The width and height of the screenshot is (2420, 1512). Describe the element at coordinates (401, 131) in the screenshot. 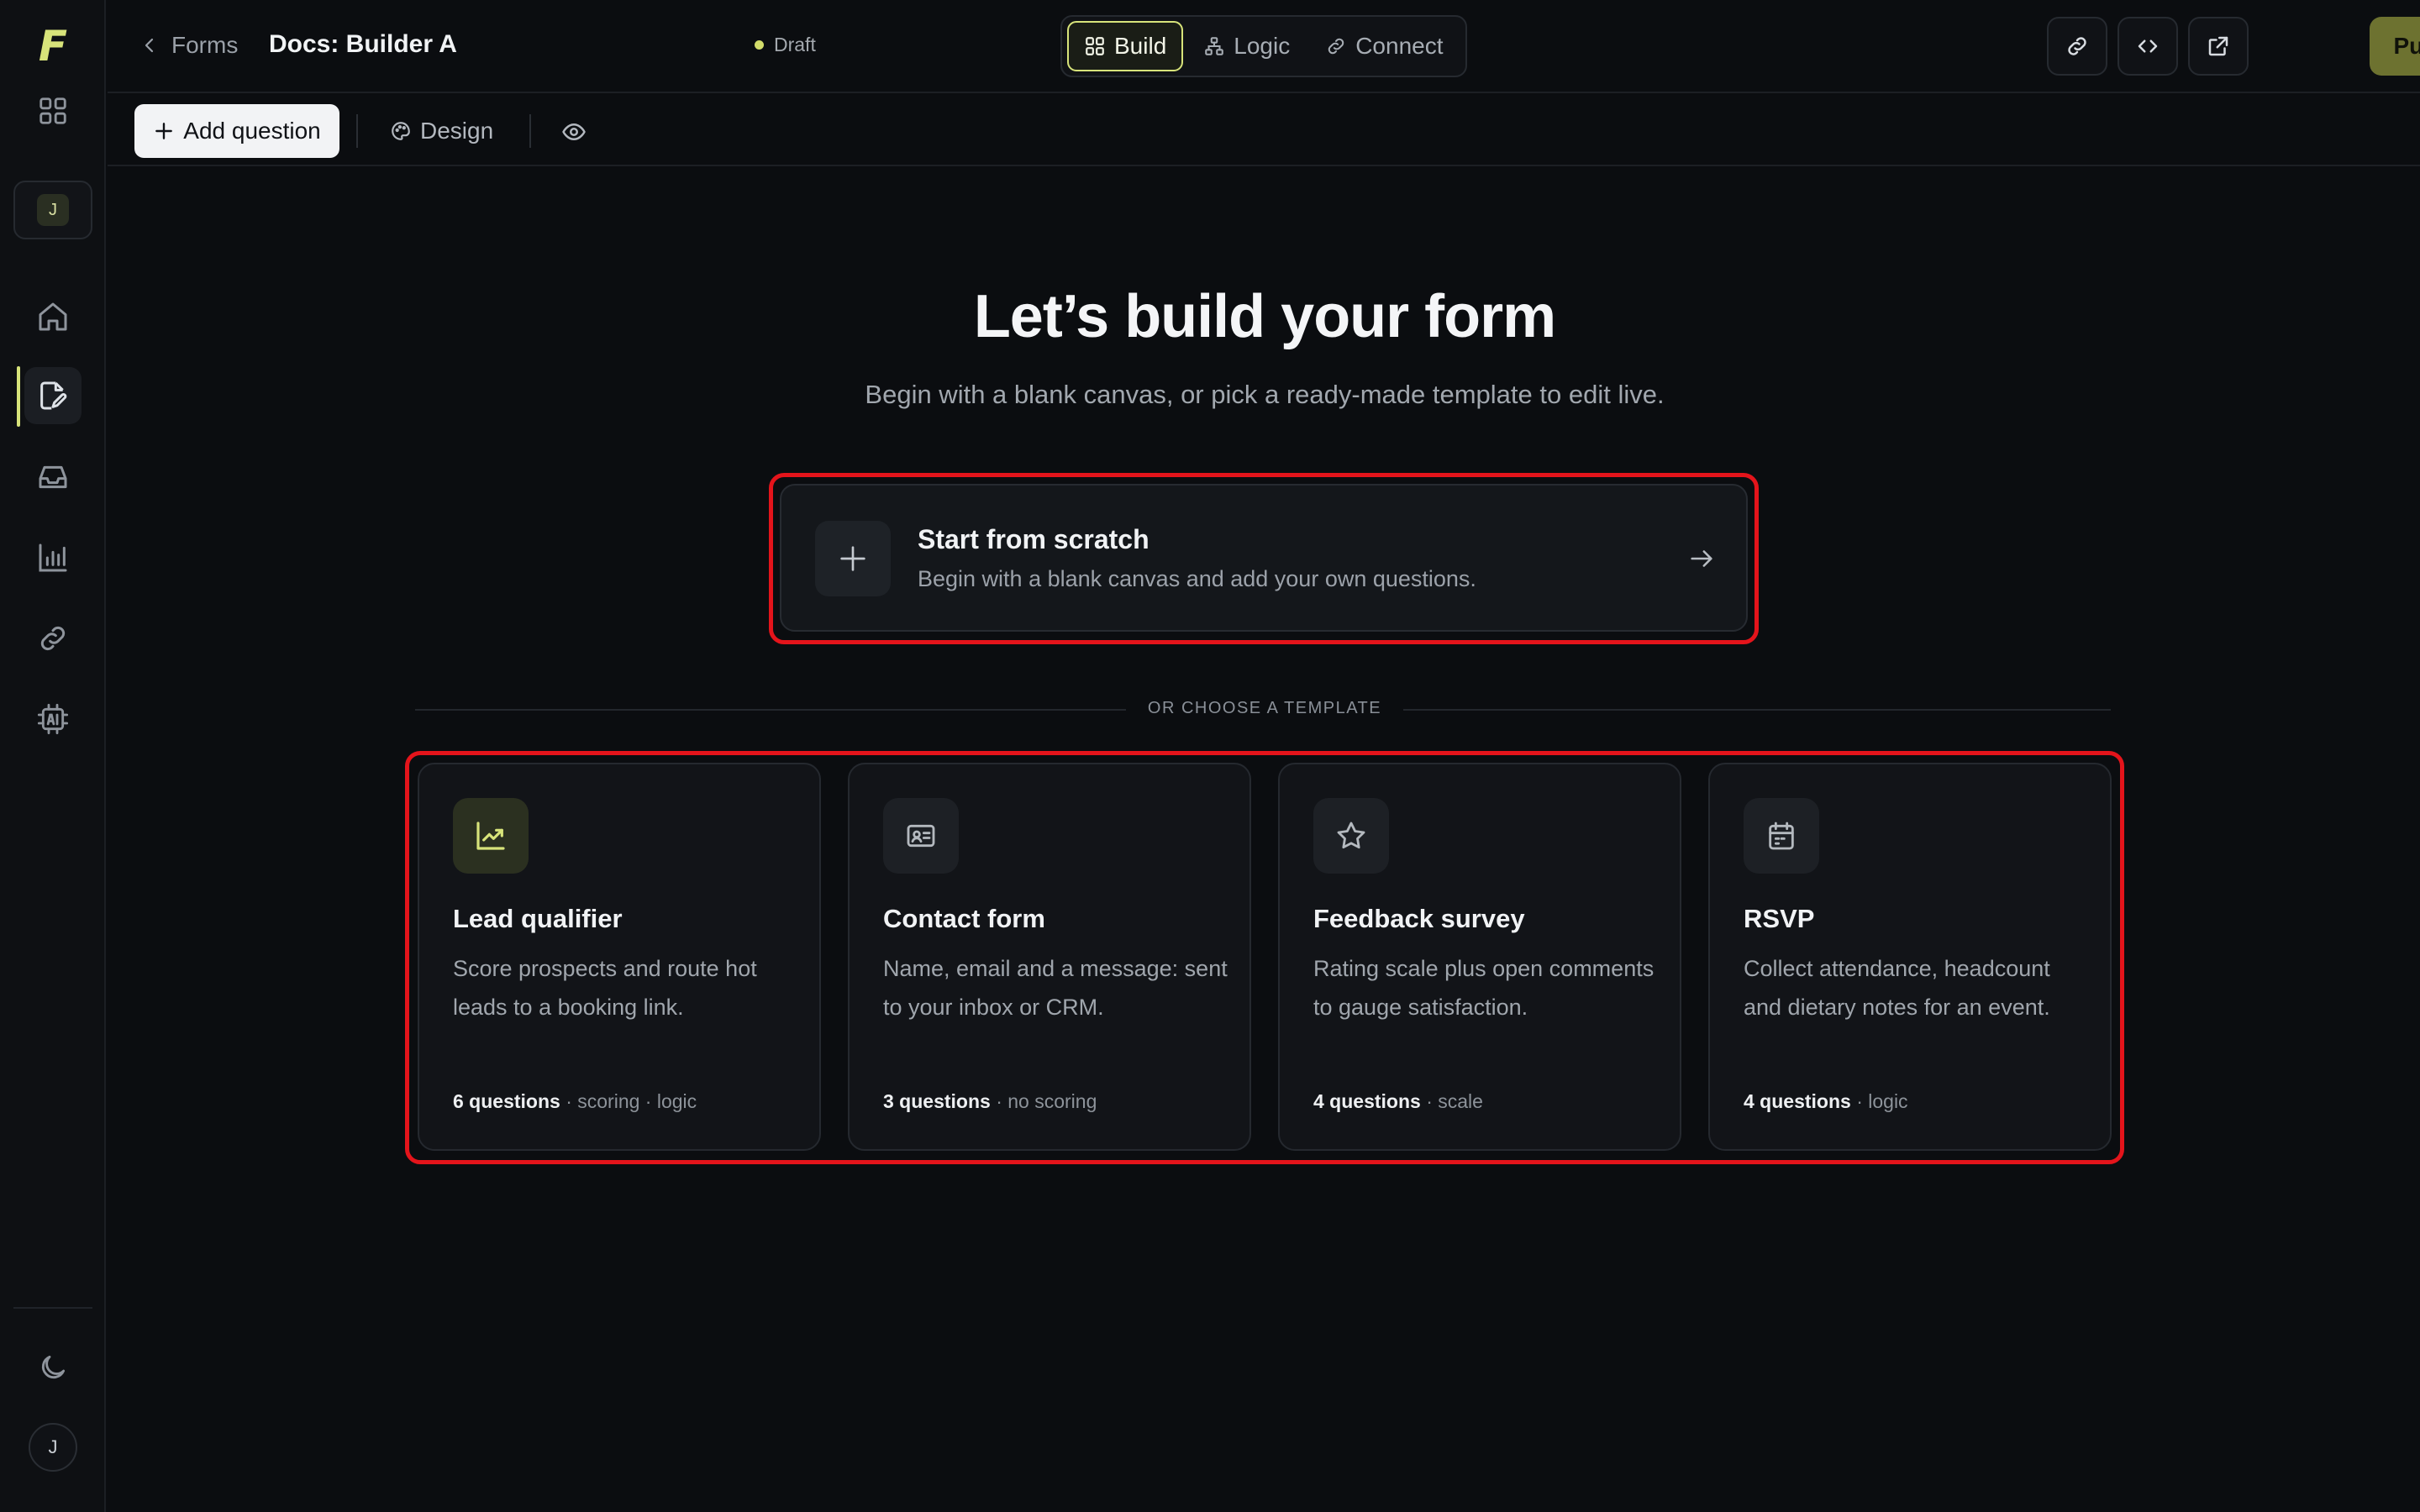

I see `palette-icon` at that location.